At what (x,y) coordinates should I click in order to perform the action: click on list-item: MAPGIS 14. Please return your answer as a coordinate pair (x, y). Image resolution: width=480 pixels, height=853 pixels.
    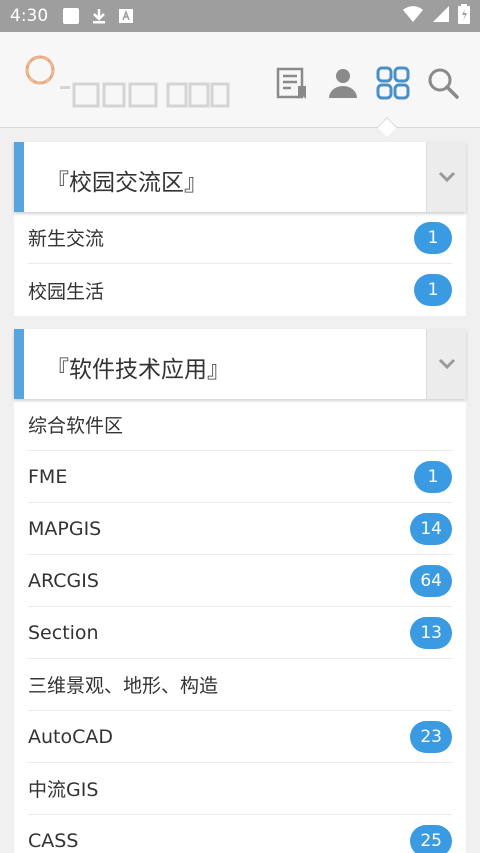
    Looking at the image, I should click on (240, 529).